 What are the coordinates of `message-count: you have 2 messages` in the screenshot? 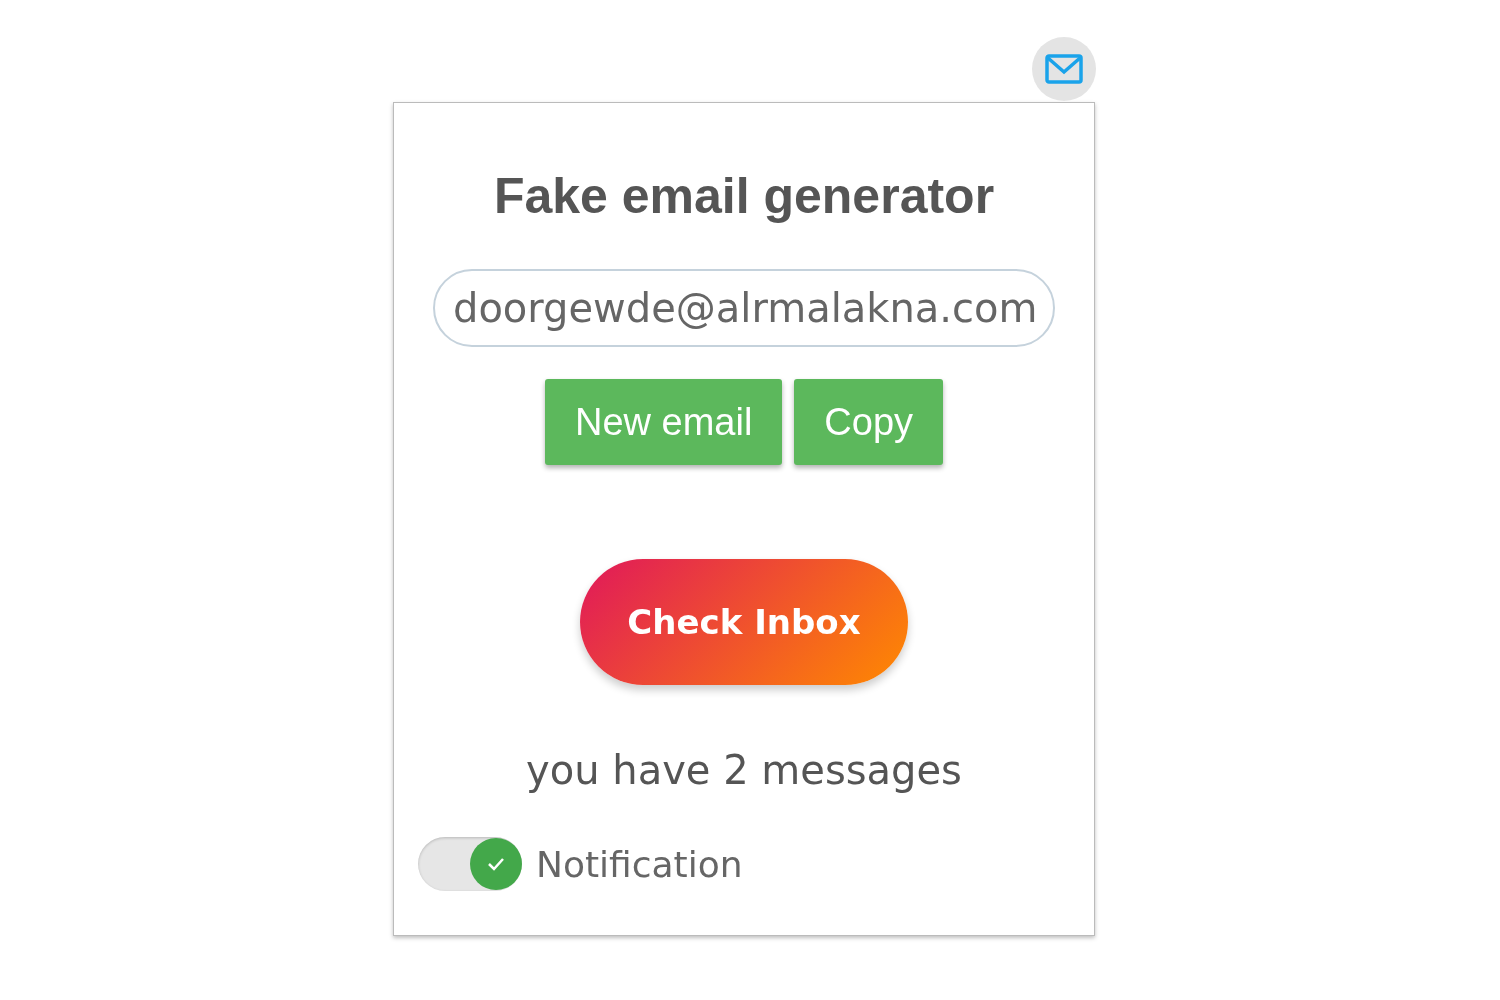 It's located at (744, 770).